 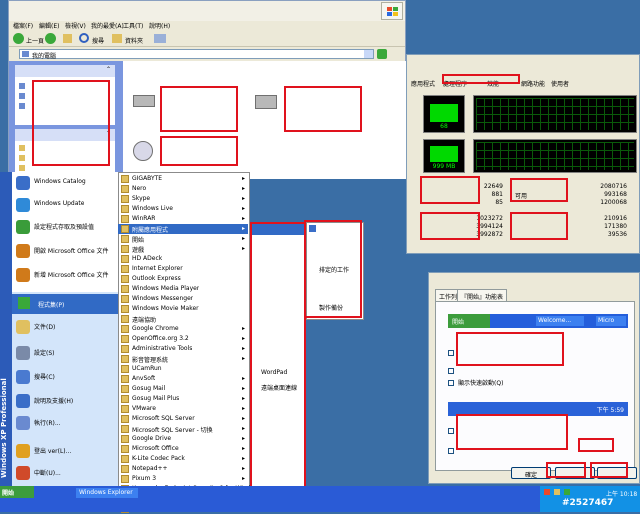 What do you see at coordinates (144, 101) in the screenshot?
I see `hard-drive-icon` at bounding box center [144, 101].